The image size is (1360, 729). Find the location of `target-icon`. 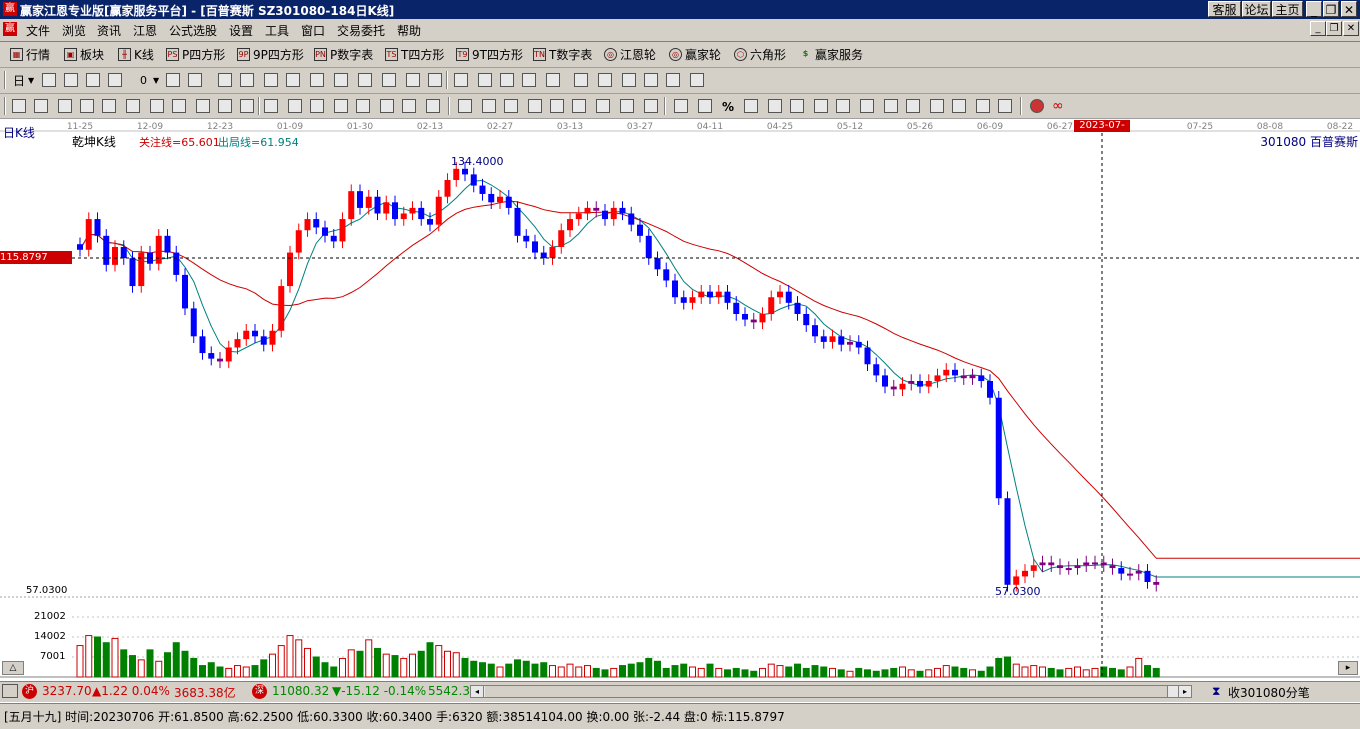

target-icon is located at coordinates (271, 106).